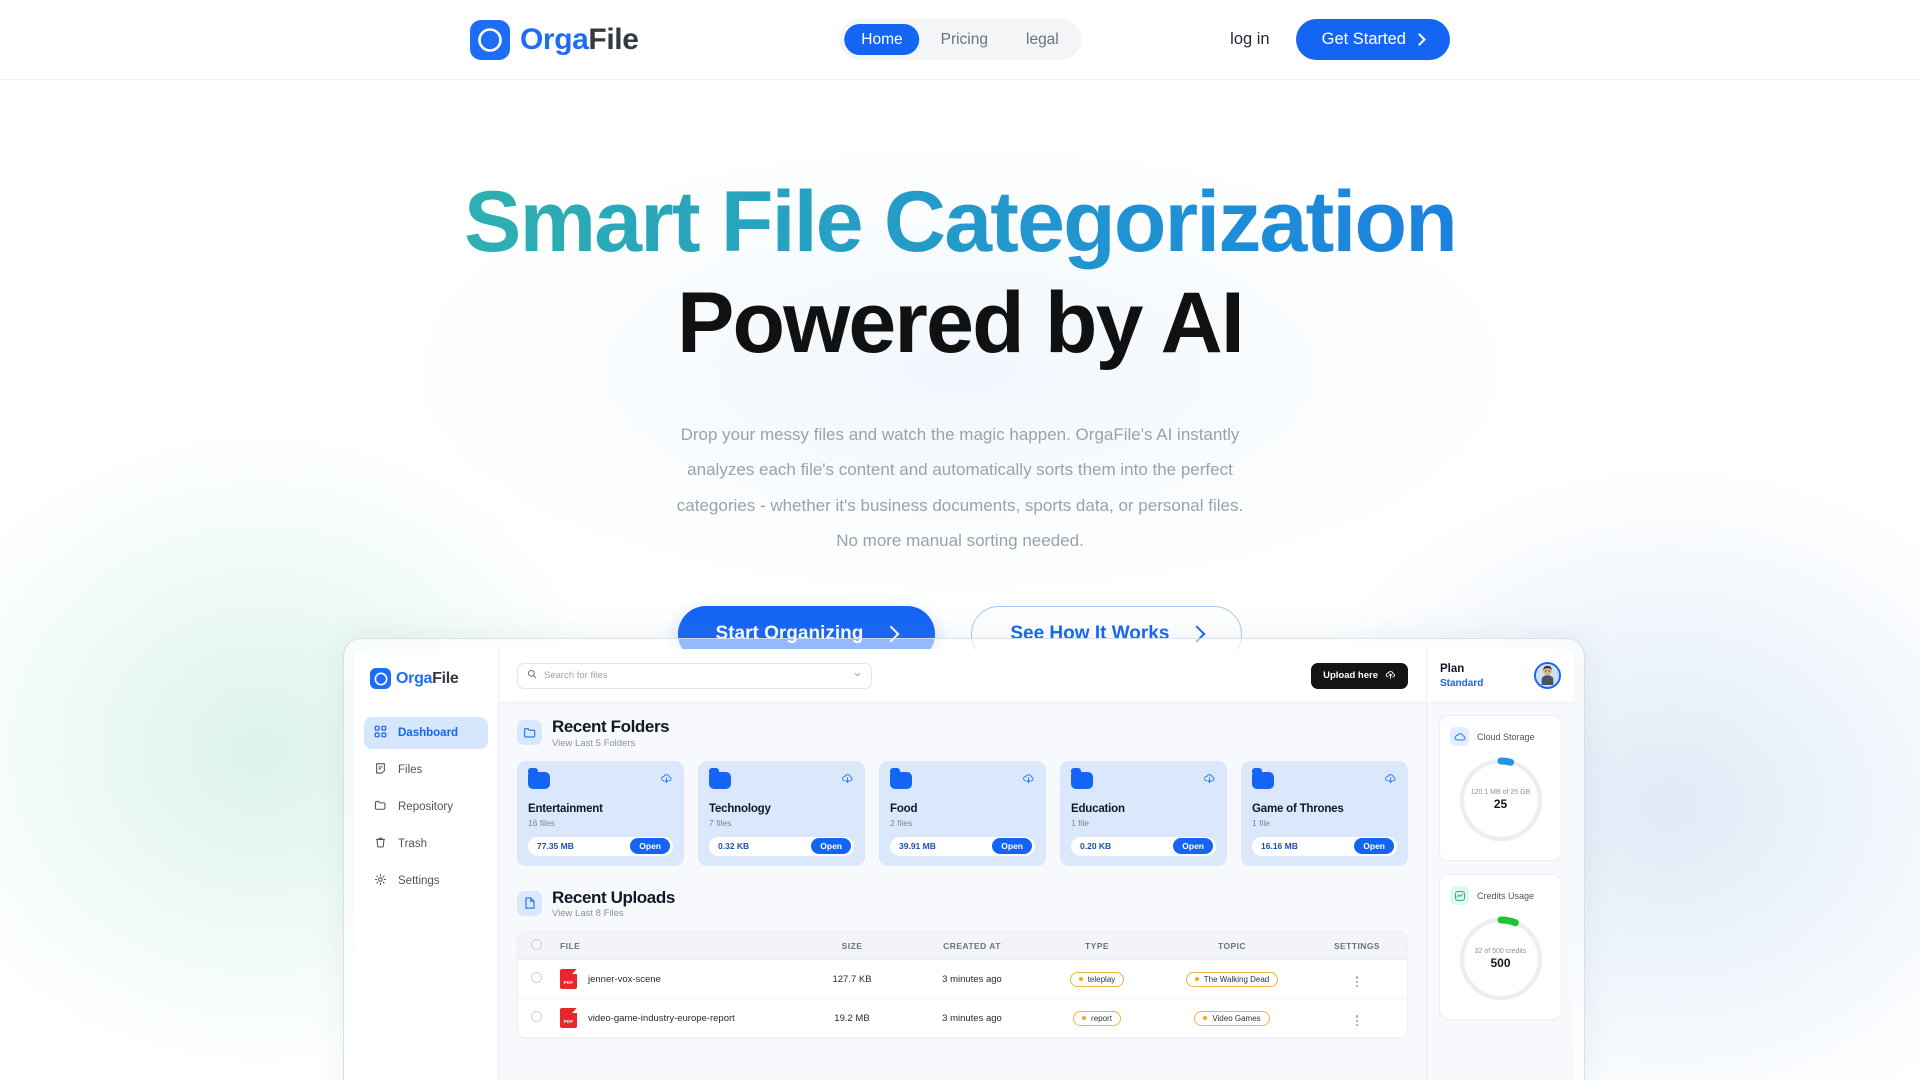  I want to click on get-started-button: Get Started, so click(1372, 39).